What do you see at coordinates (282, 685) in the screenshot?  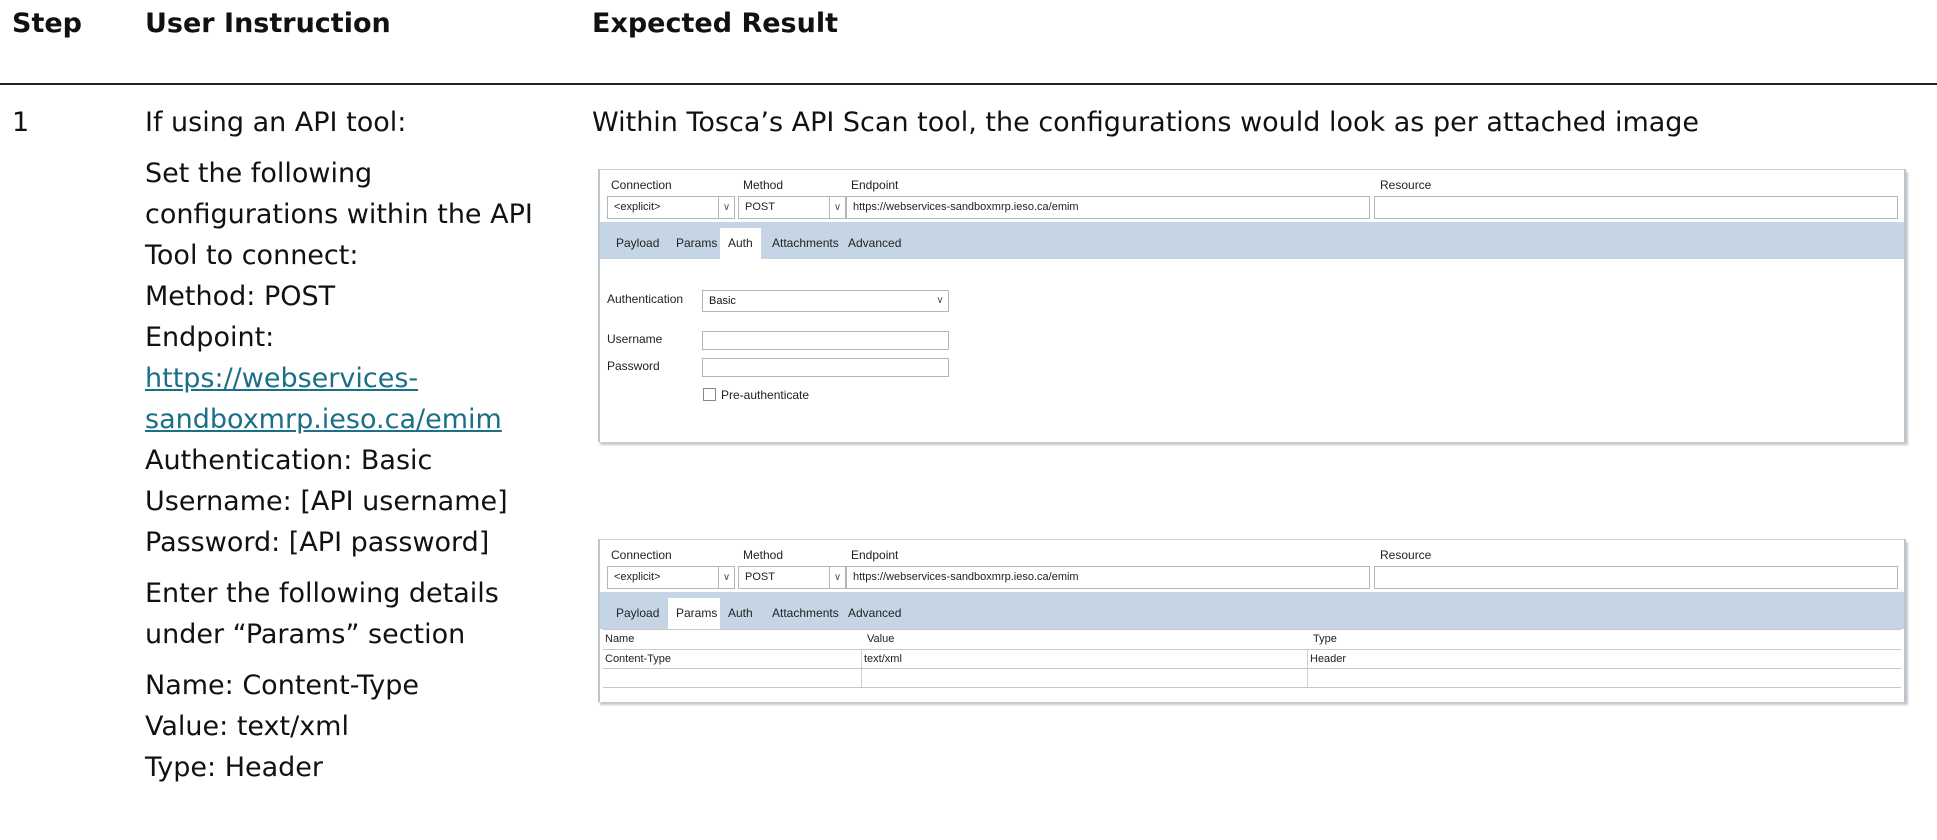 I see `instruction-line: Name: Content-Type` at bounding box center [282, 685].